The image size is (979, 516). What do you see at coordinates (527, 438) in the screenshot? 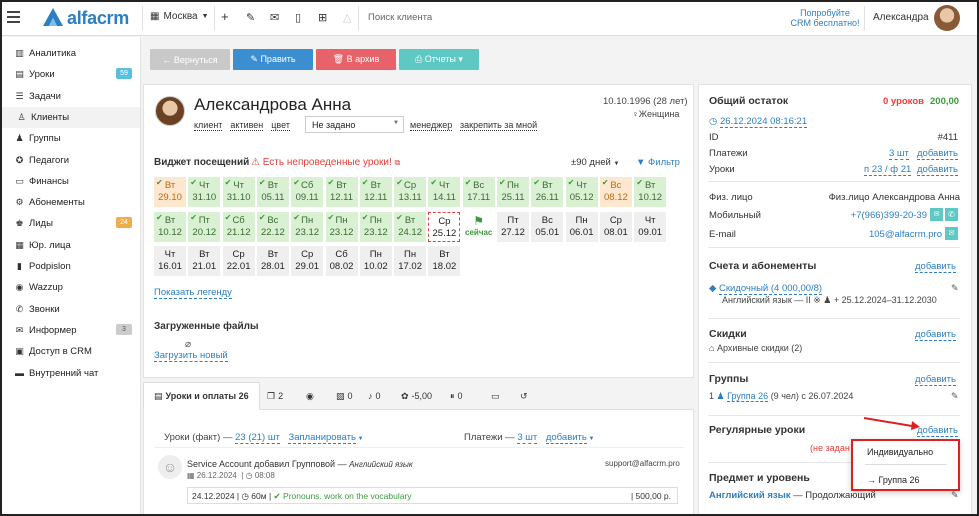
I see `payments-value: 3 шт` at bounding box center [527, 438].